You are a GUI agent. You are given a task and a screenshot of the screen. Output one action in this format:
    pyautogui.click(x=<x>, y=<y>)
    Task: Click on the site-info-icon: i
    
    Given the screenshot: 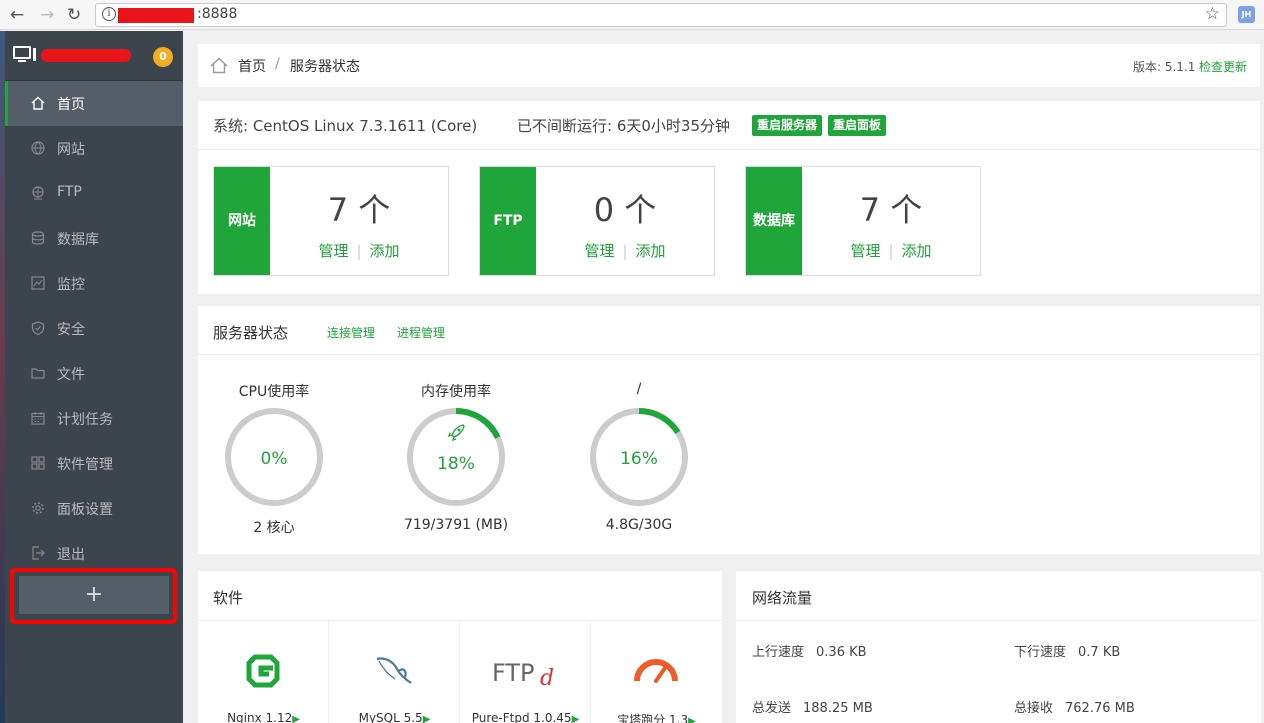 What is the action you would take?
    pyautogui.click(x=109, y=14)
    